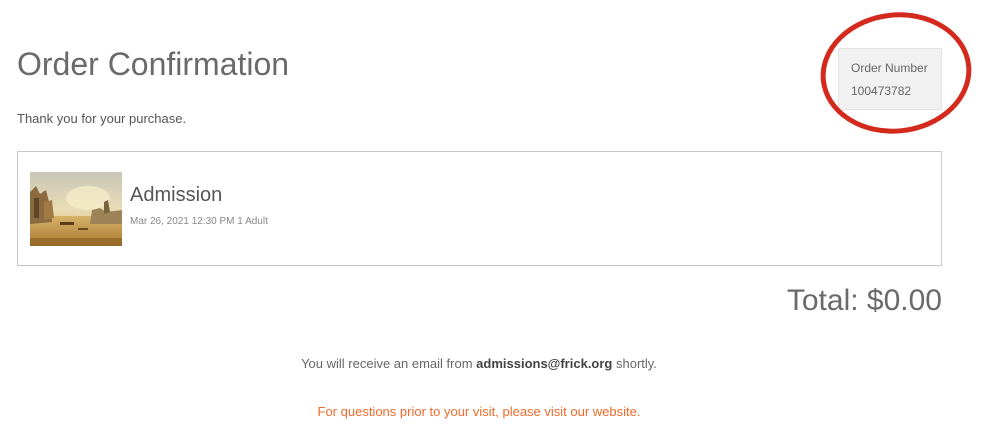 Image resolution: width=1000 pixels, height=434 pixels. I want to click on item-details: Mar 26, 2021 12:30 PM 1 Adult, so click(199, 221).